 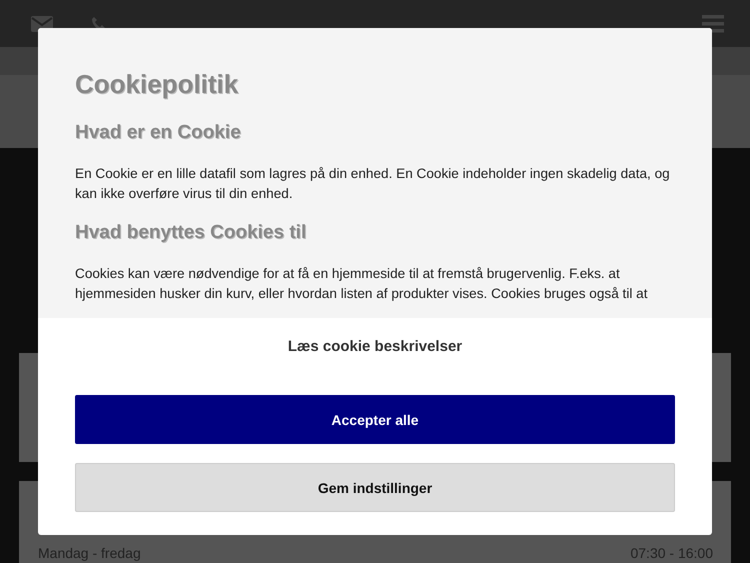 I want to click on details-link: Læs cookie beskrivelser, so click(x=375, y=346).